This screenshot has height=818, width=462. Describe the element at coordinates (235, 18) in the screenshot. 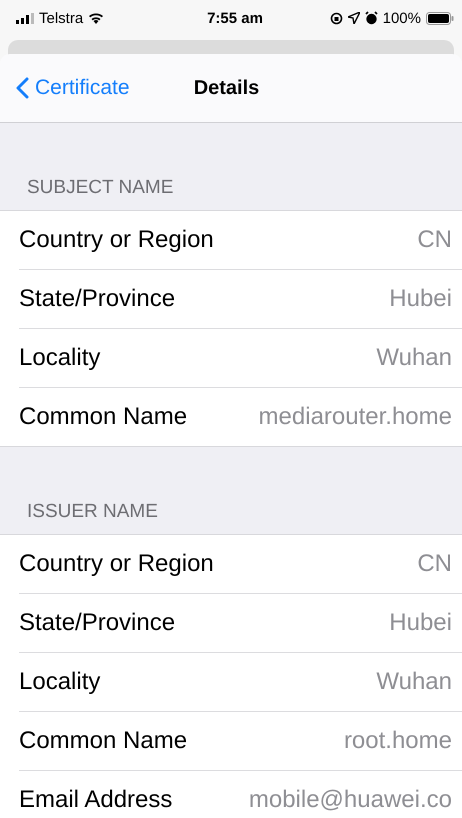

I see `clock-time: 7:55 am` at that location.